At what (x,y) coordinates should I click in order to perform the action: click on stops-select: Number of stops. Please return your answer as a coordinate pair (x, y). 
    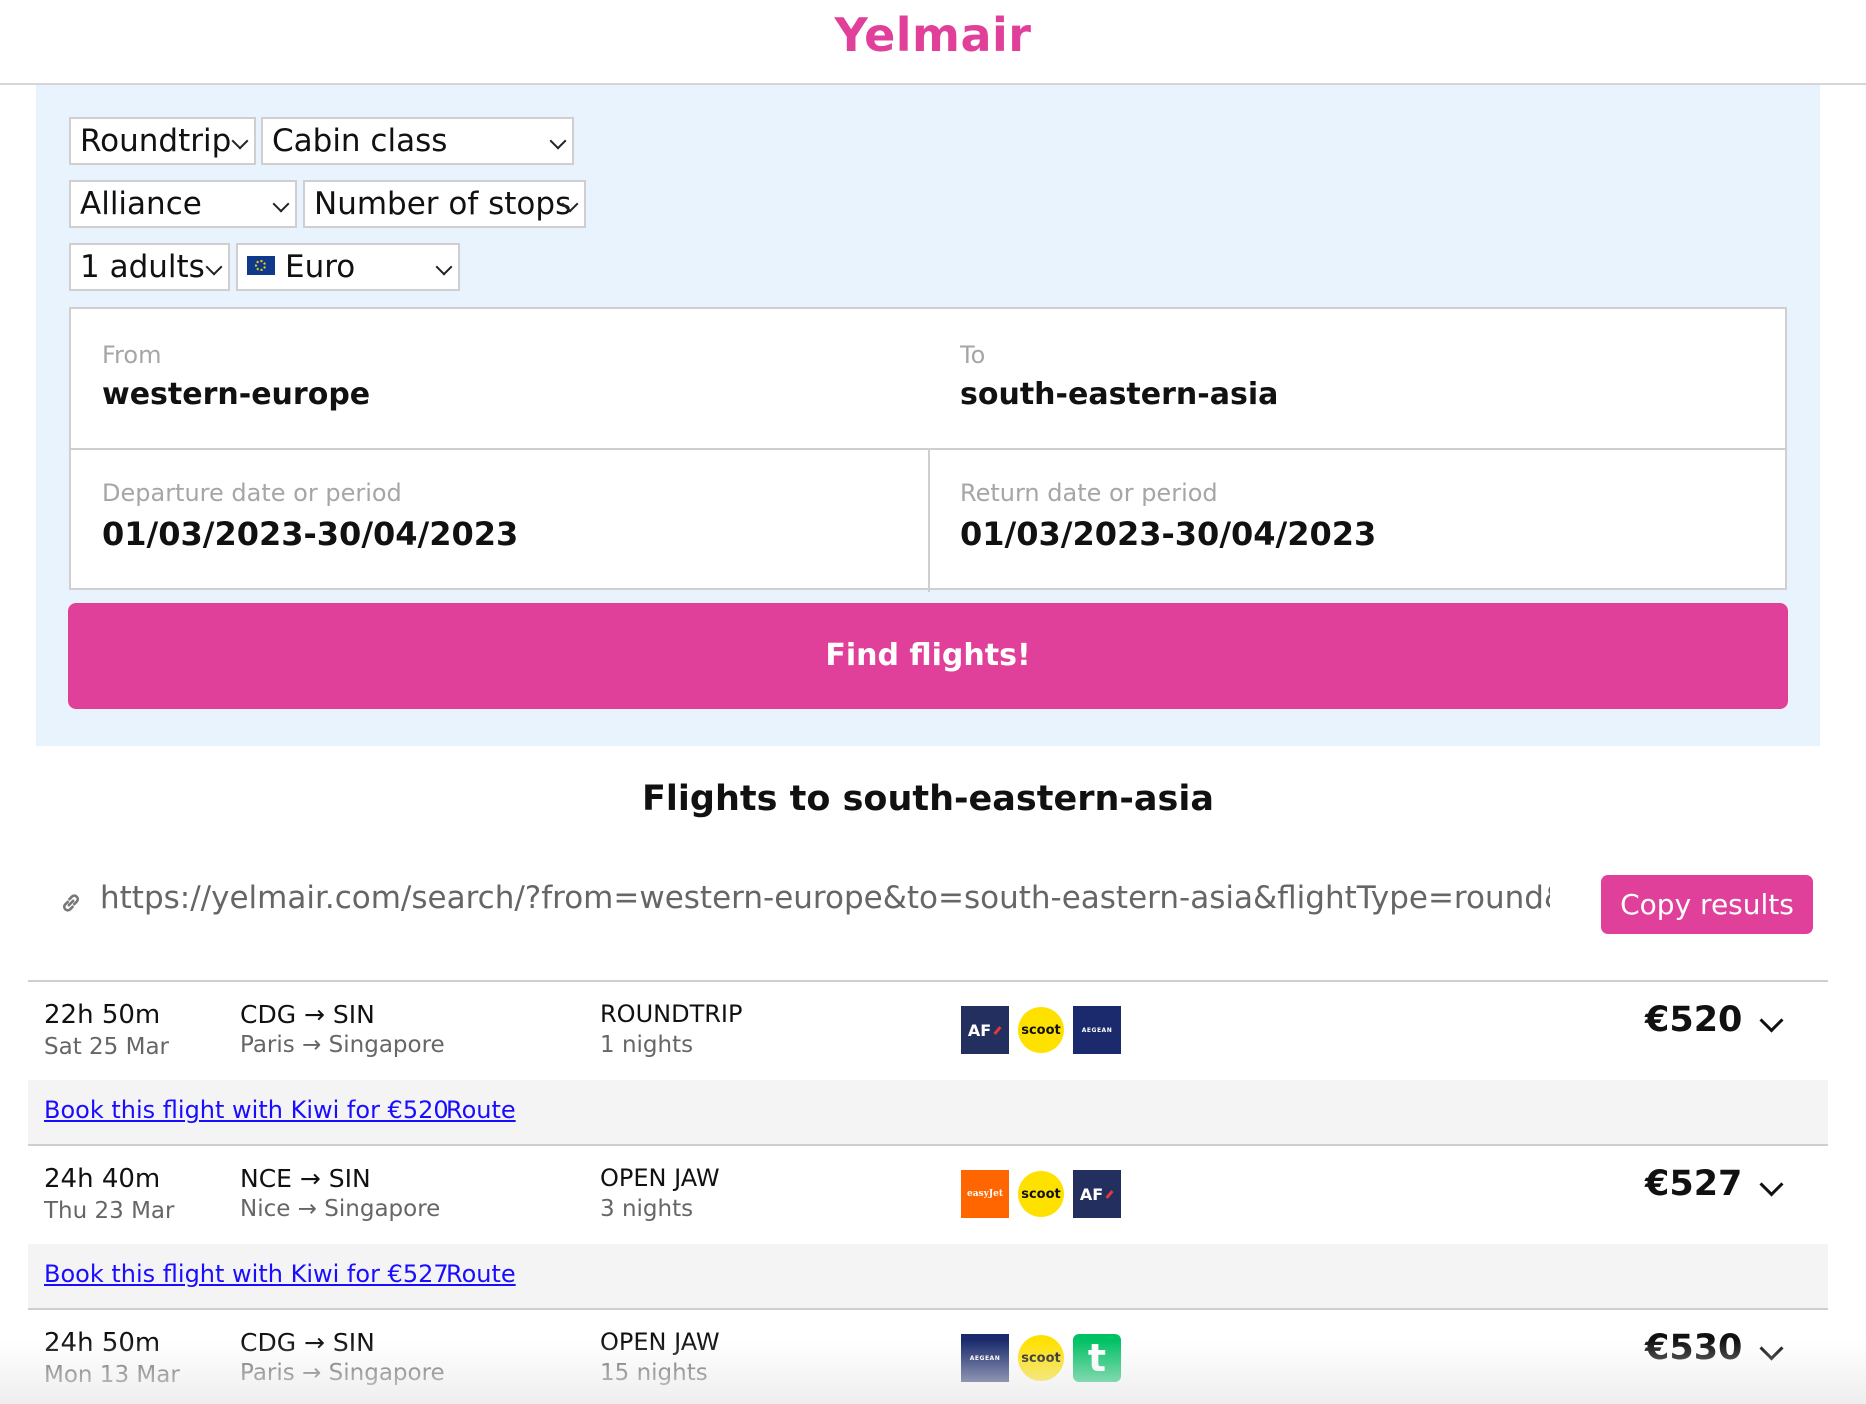
    Looking at the image, I should click on (444, 204).